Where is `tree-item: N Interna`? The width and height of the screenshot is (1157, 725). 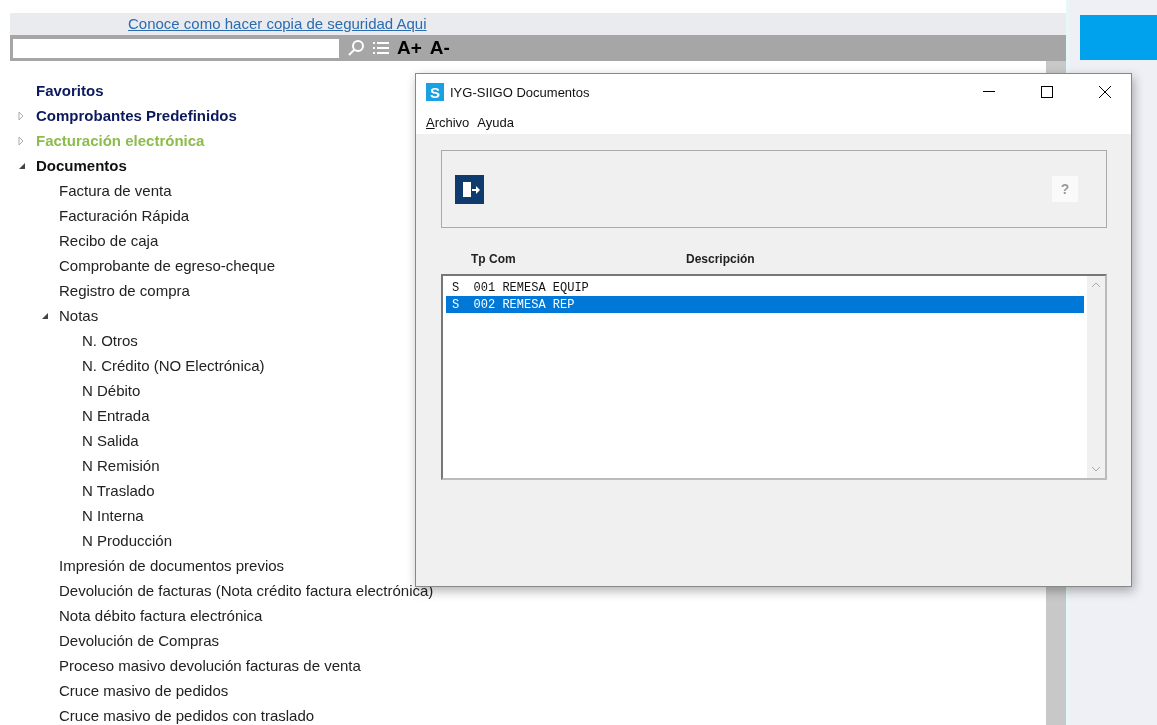 tree-item: N Interna is located at coordinates (113, 515).